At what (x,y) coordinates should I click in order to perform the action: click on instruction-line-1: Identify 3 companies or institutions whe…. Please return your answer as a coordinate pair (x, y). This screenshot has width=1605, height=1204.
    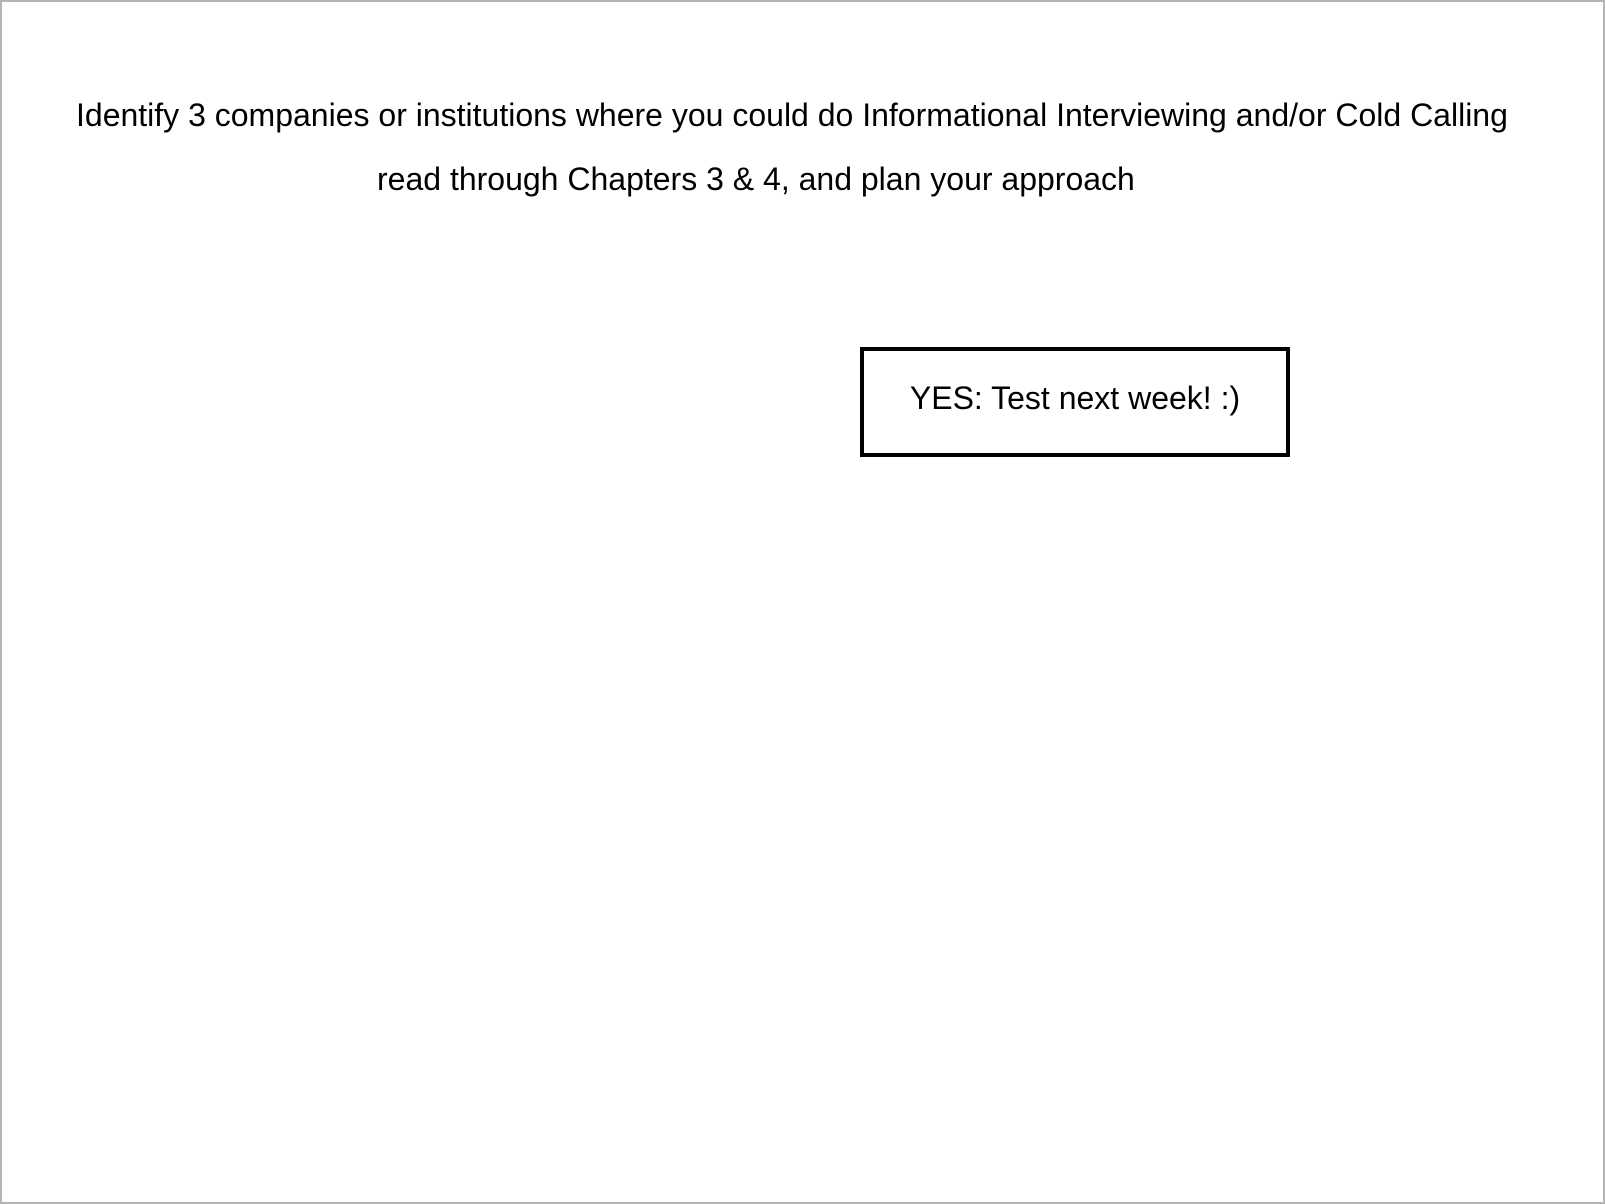
    Looking at the image, I should click on (792, 115).